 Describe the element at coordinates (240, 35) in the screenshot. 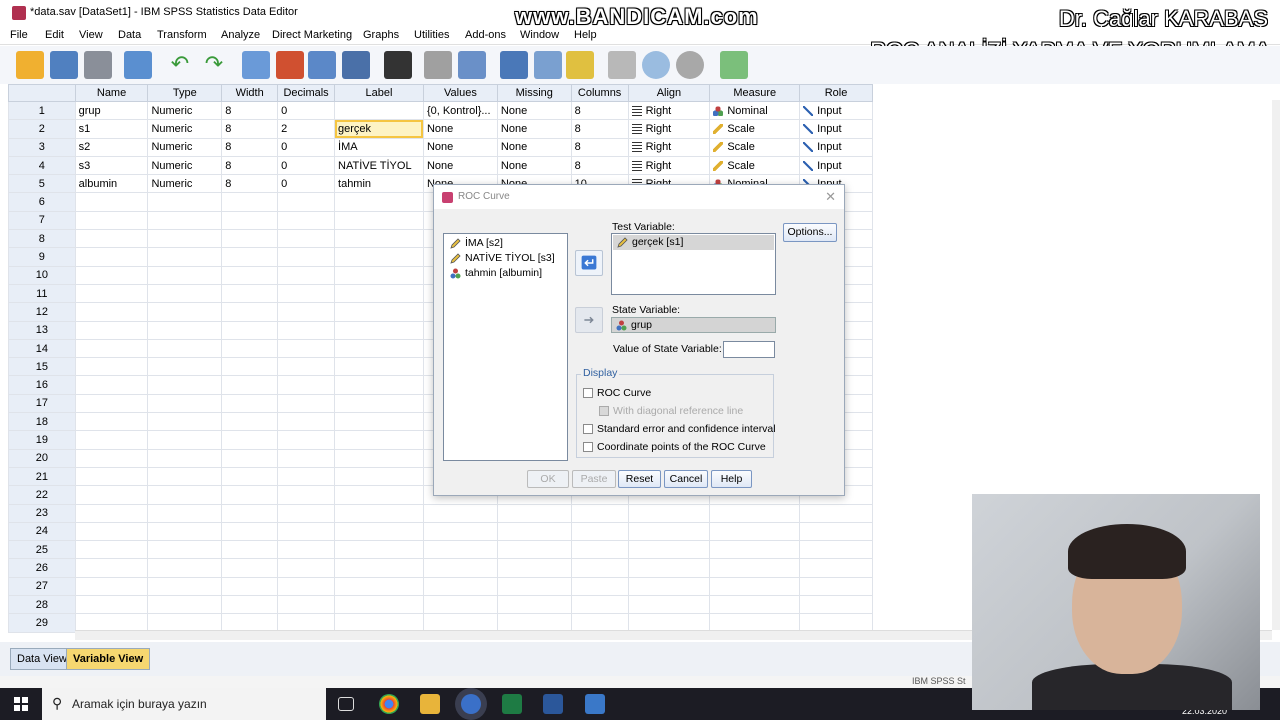

I see `menu-analyze: Analyze` at that location.